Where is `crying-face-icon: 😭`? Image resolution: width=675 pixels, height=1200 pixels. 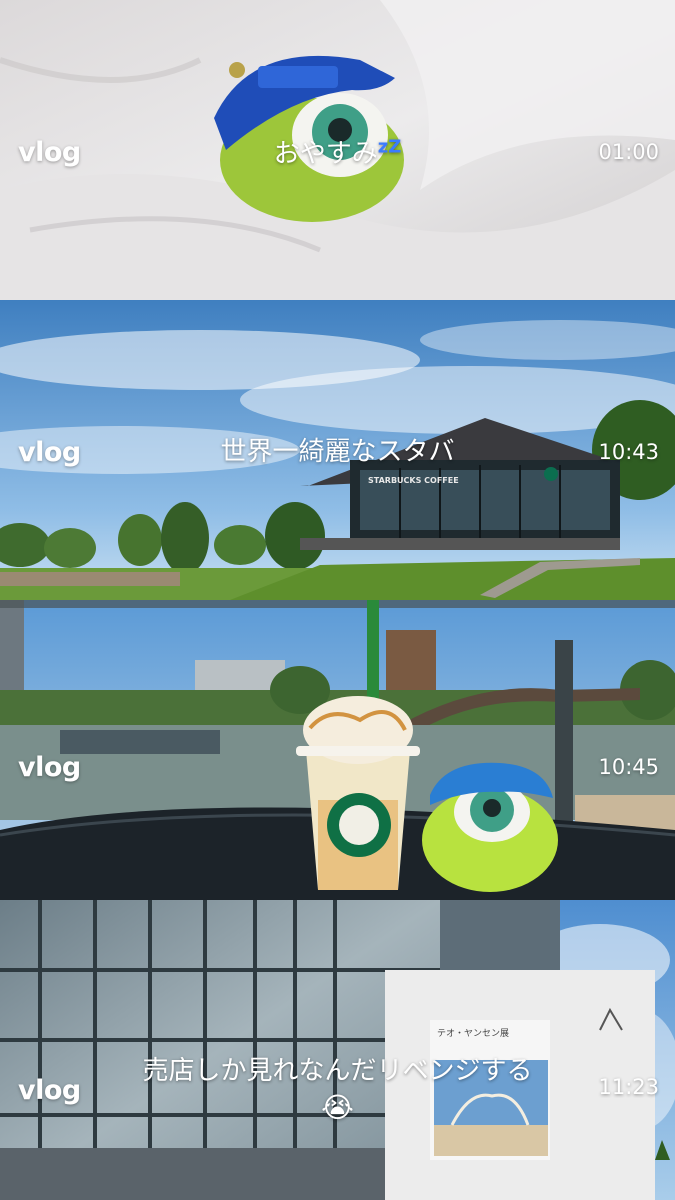
crying-face-icon: 😭 is located at coordinates (337, 1107).